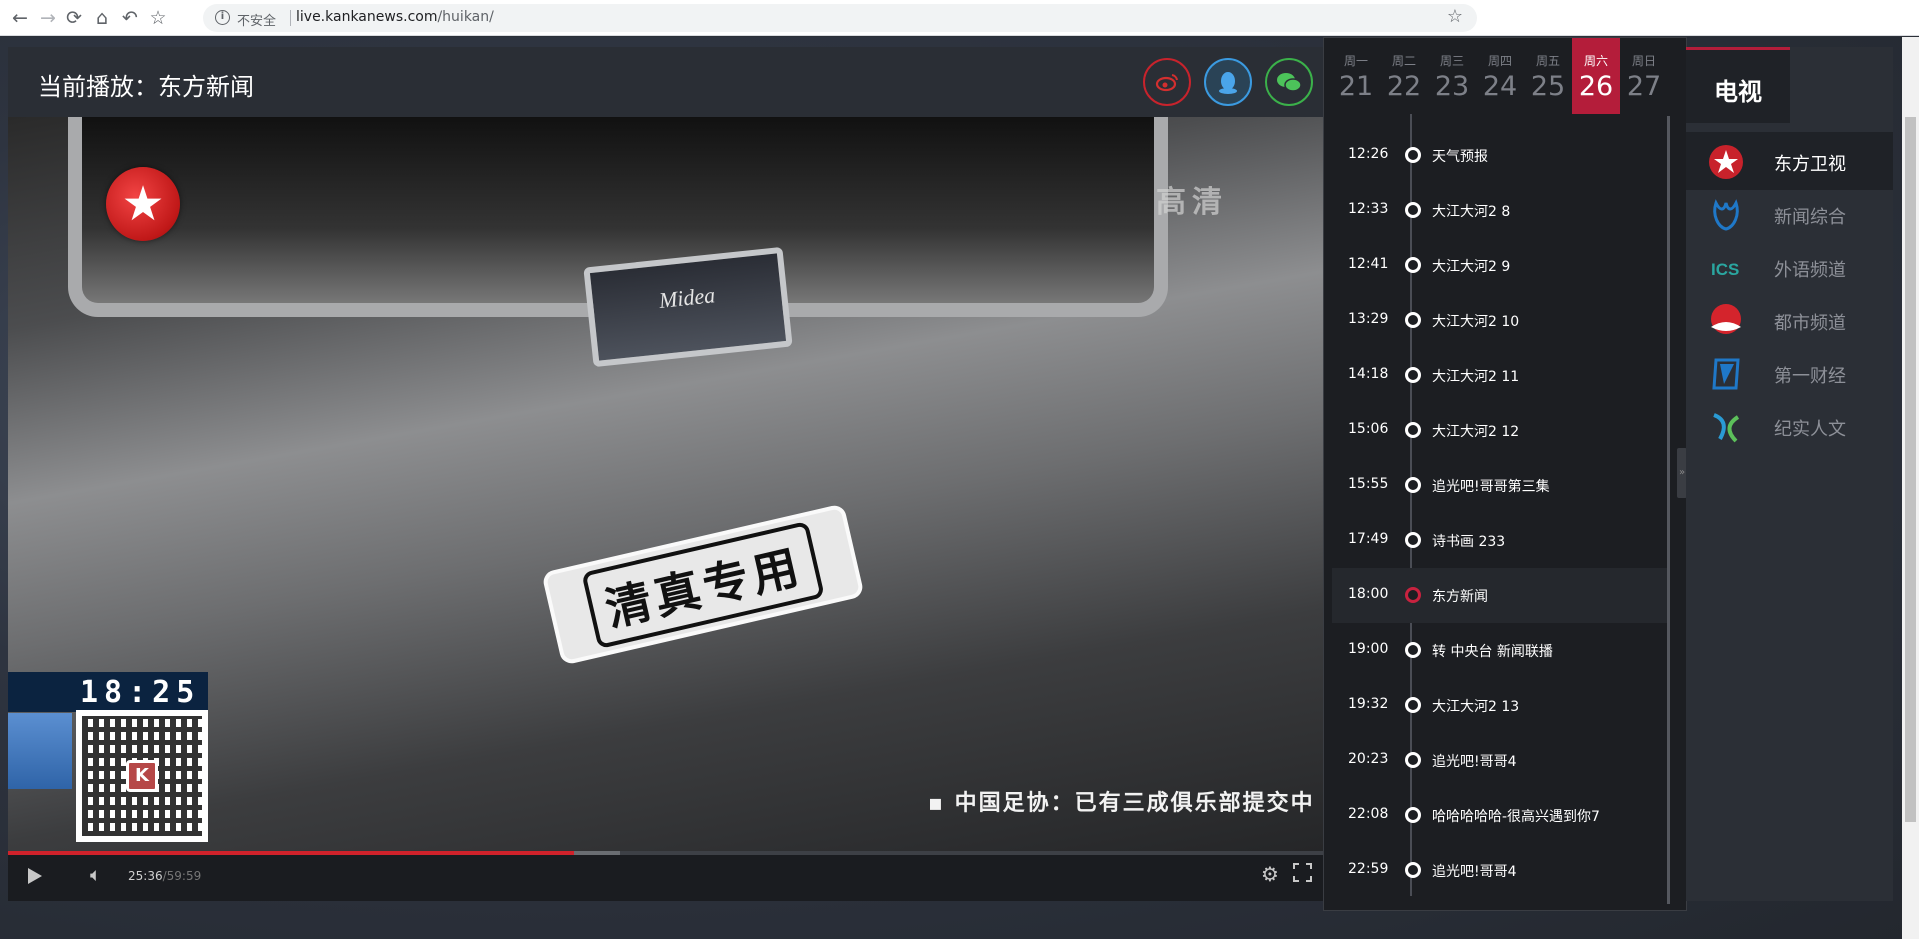 This screenshot has height=939, width=1919. What do you see at coordinates (1516, 817) in the screenshot?
I see `program-title: 哈哈哈哈哈-很高兴遇到你7` at bounding box center [1516, 817].